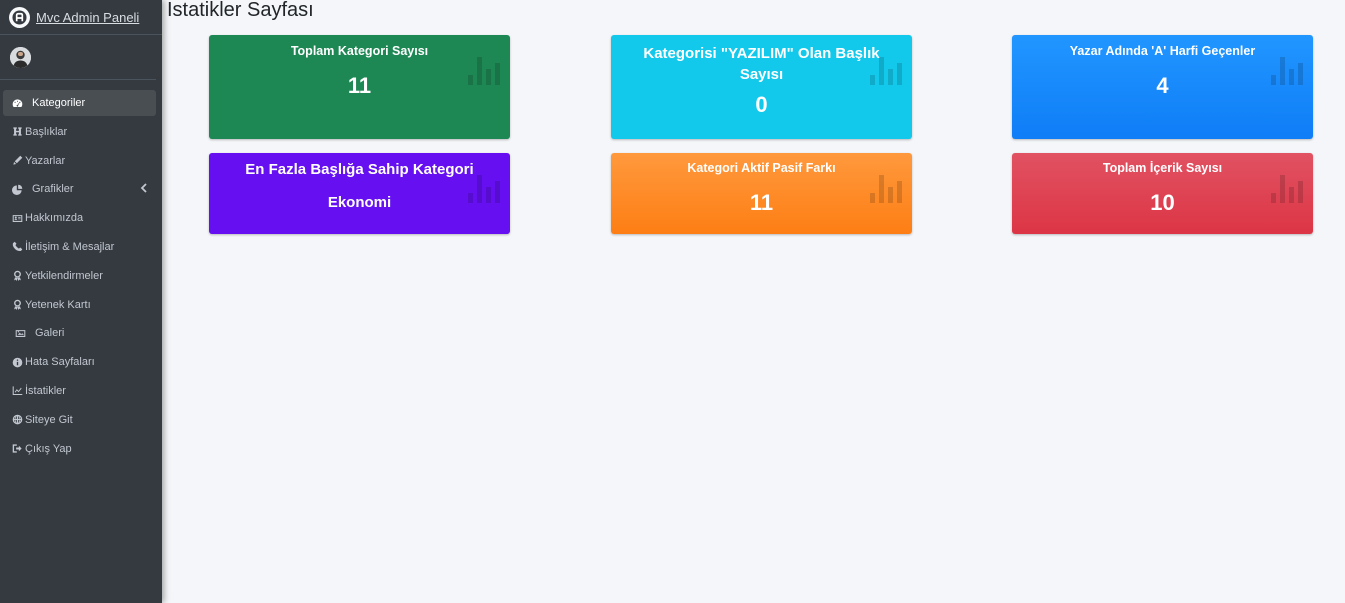  I want to click on stat-box-title: Kategori Aktif Pasif Farkı, so click(761, 168).